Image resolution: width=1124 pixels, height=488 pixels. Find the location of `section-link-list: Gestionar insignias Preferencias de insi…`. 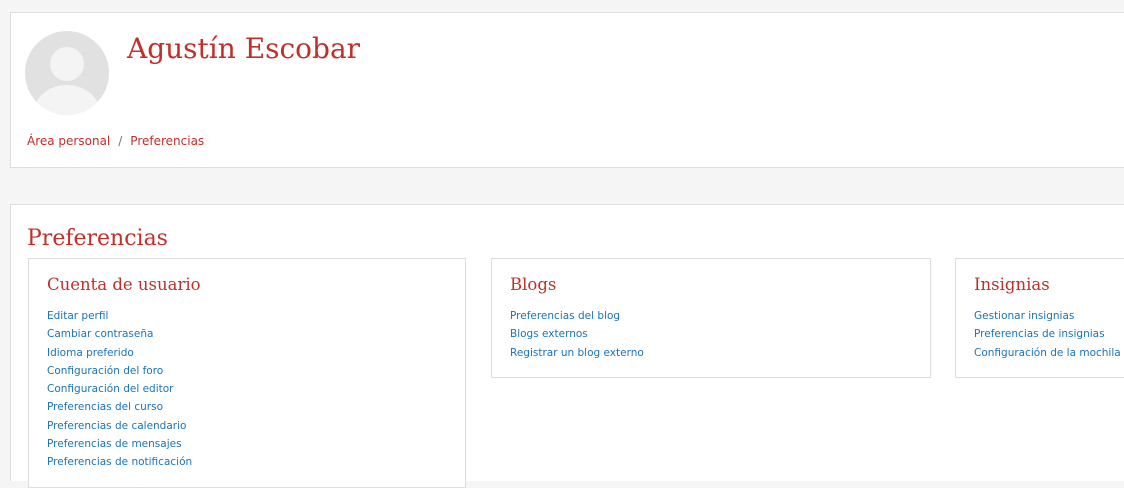

section-link-list: Gestionar insignias Preferencias de insi… is located at coordinates (1047, 334).